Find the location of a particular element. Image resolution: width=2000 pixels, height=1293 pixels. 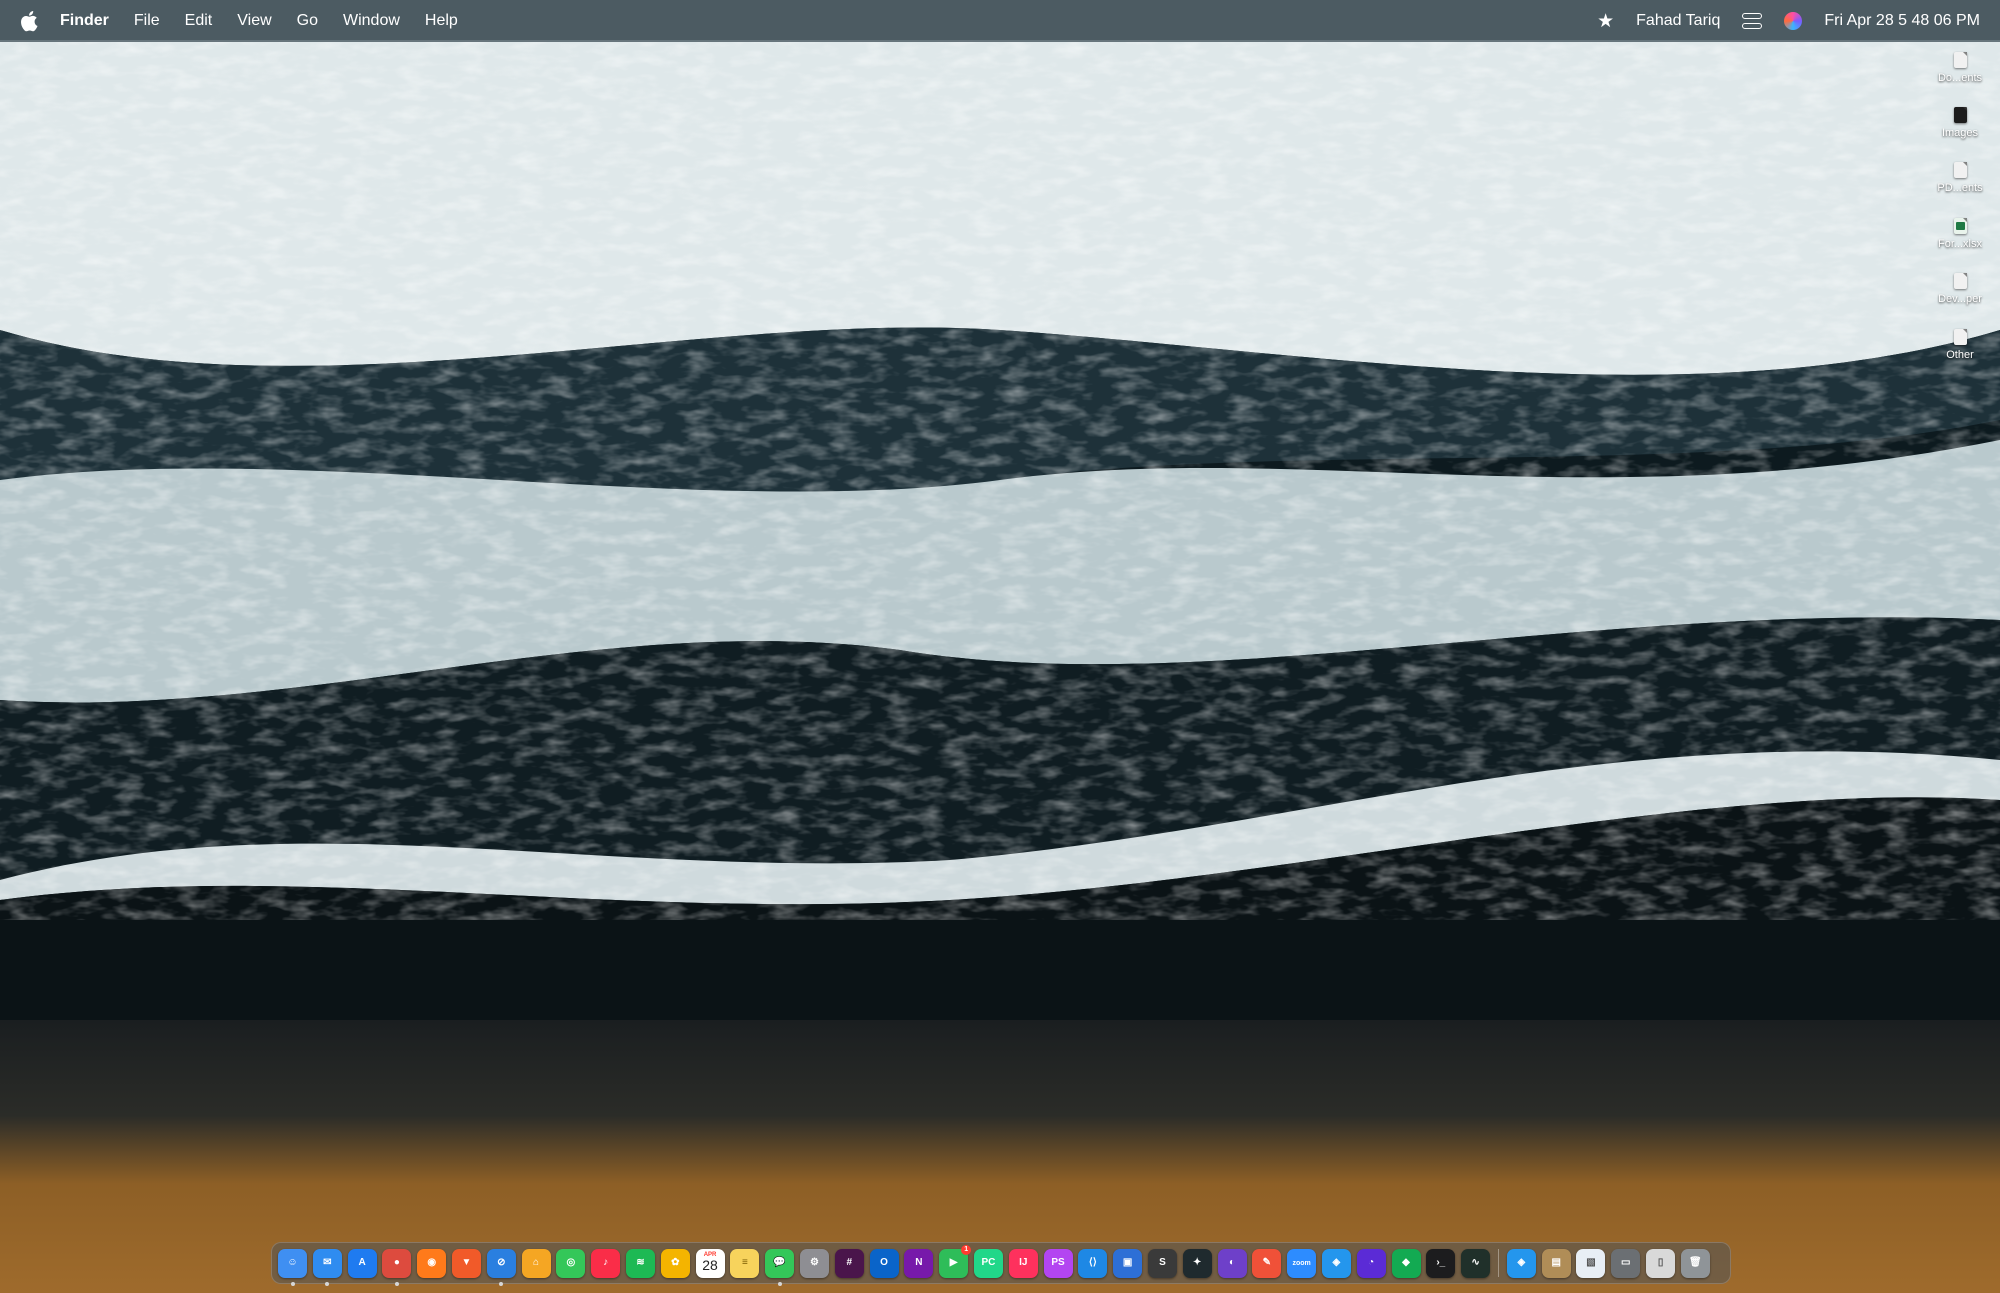

phpstorm-icon: PS is located at coordinates (1058, 1262).